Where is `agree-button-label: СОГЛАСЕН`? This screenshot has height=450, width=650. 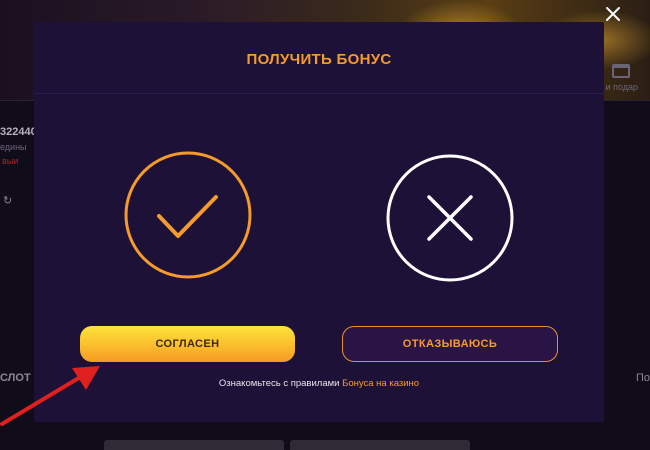 agree-button-label: СОГЛАСЕН is located at coordinates (187, 344).